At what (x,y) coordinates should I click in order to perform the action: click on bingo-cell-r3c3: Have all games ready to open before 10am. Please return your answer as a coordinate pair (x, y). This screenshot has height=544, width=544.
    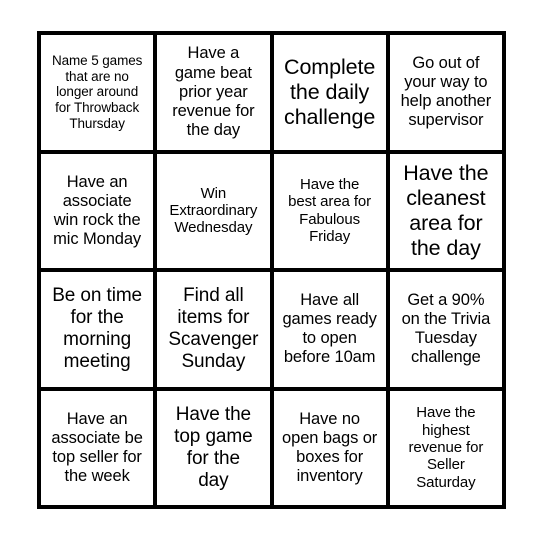
    Looking at the image, I should click on (329, 329).